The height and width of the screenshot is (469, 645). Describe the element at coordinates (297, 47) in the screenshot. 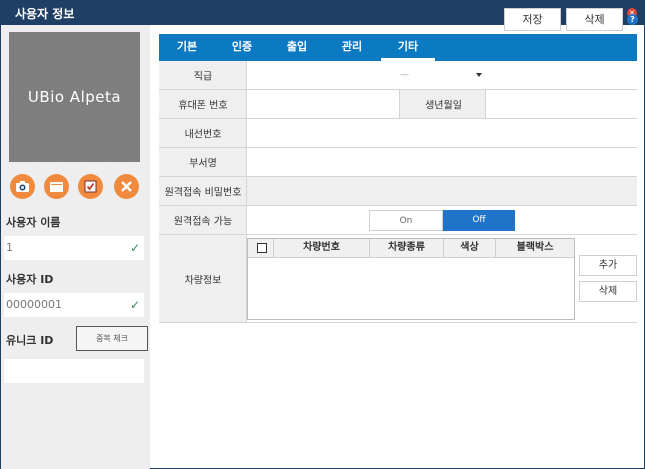

I see `tab-access: 출입` at that location.